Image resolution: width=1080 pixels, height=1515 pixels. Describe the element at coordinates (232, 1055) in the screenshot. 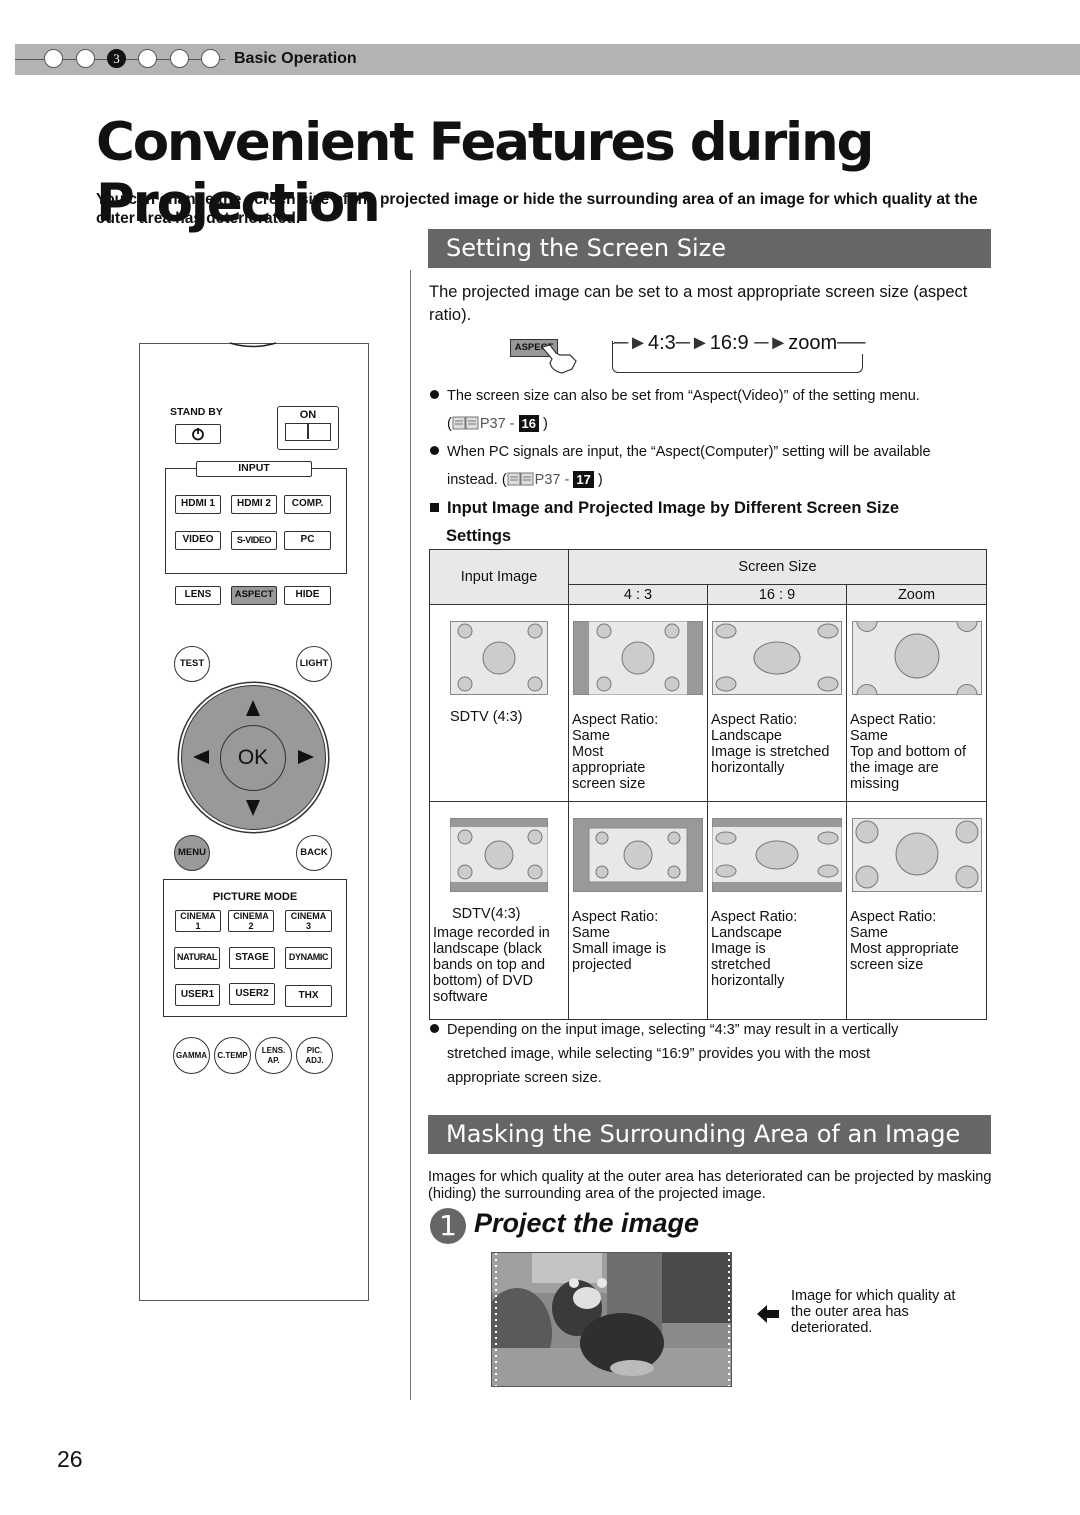

I see `ctemp-button: C.TEMP` at that location.